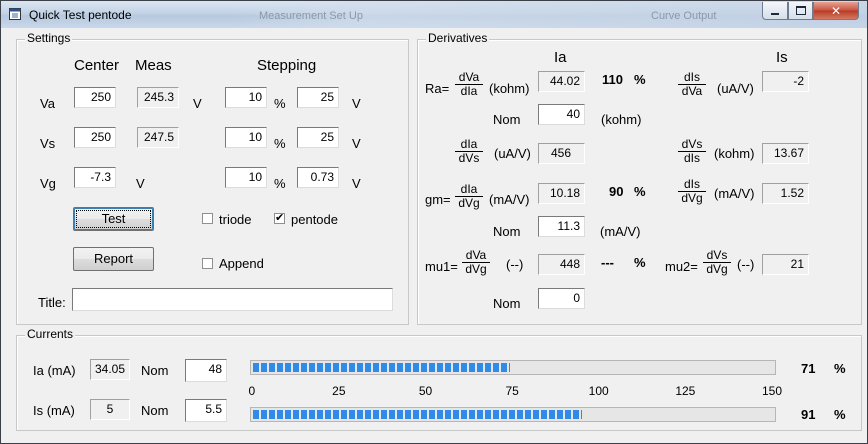 The height and width of the screenshot is (444, 868). Describe the element at coordinates (50, 334) in the screenshot. I see `currents-group-title: Currents` at that location.